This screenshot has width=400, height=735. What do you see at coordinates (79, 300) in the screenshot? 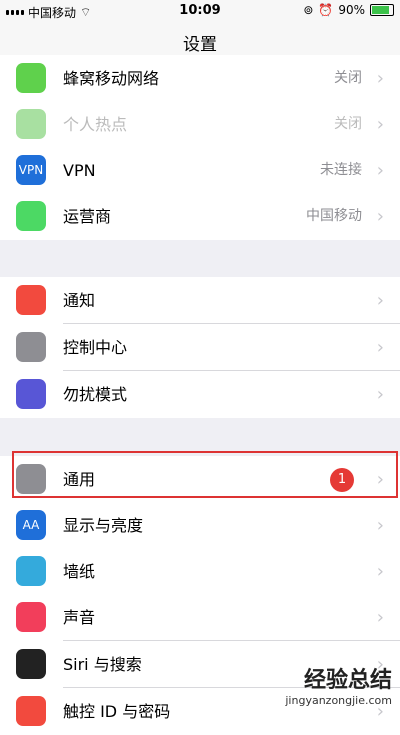
I see `row-label: 通知` at bounding box center [79, 300].